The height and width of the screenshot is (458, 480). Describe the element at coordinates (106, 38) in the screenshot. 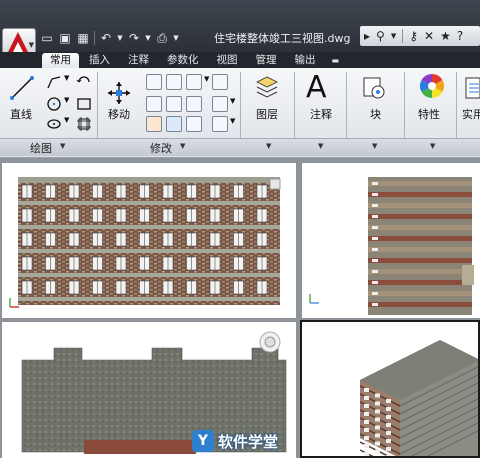

I see `undo-icon: ↶` at that location.